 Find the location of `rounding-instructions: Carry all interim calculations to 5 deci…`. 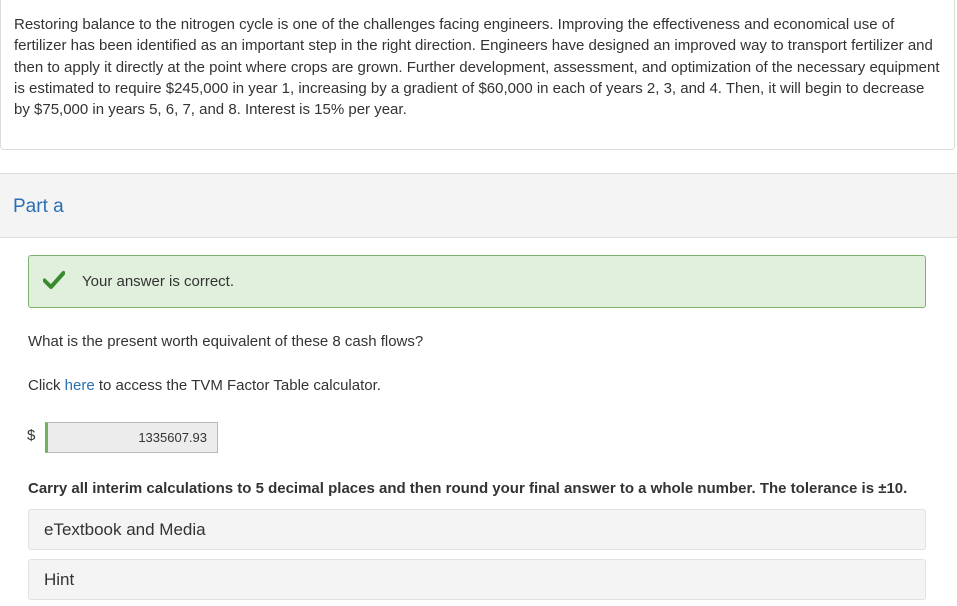

rounding-instructions: Carry all interim calculations to 5 deci… is located at coordinates (468, 488).